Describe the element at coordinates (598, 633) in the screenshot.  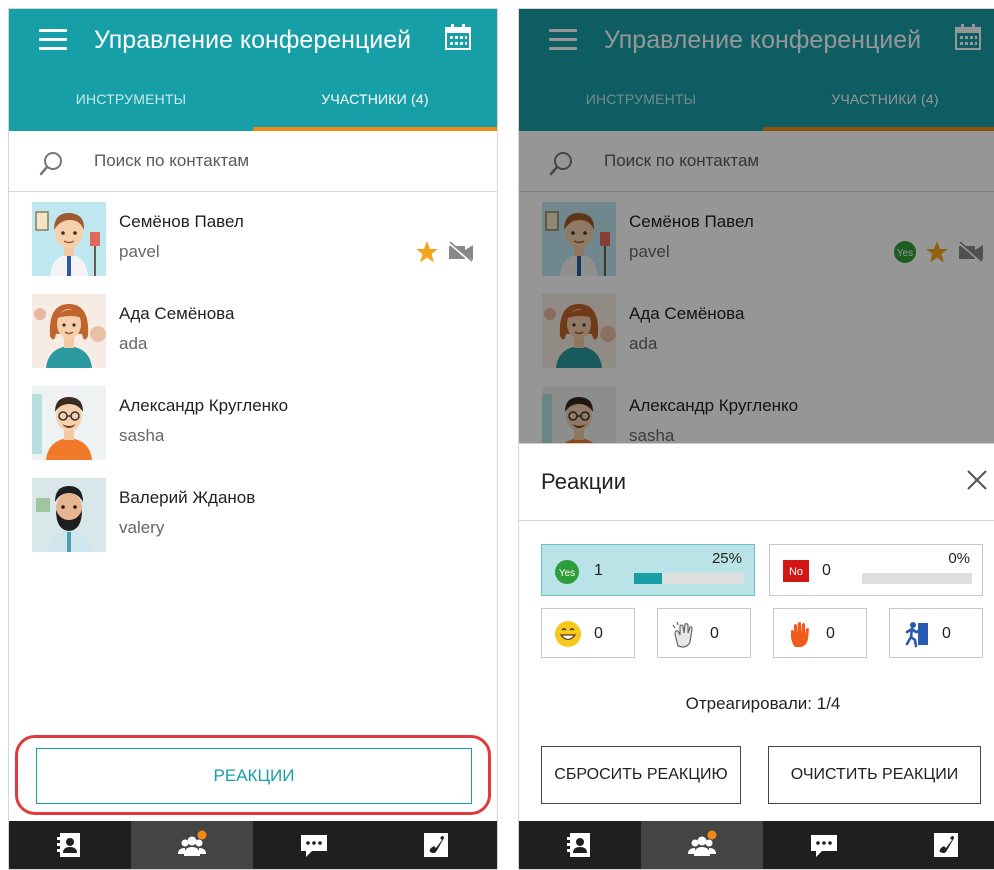
I see `reaction-smile-count: 0` at that location.